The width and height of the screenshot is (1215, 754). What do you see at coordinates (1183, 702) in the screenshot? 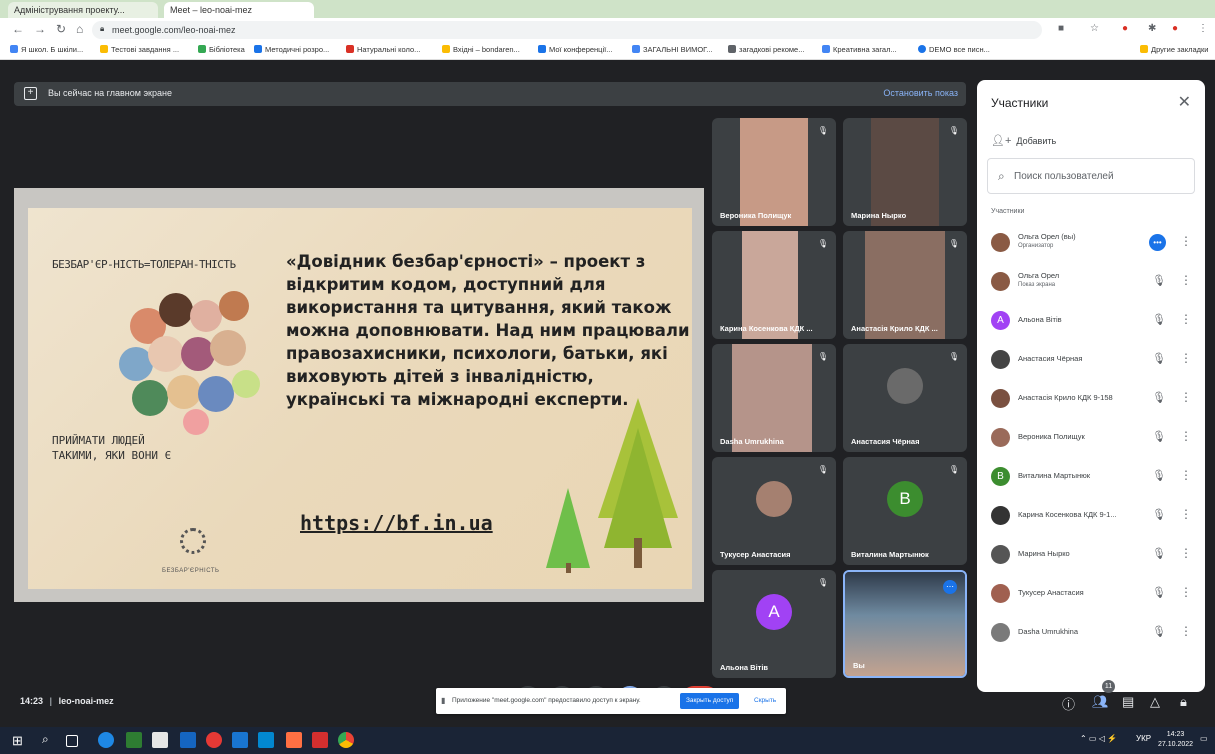
I see `lock-icon: 🔒︎` at bounding box center [1183, 702].